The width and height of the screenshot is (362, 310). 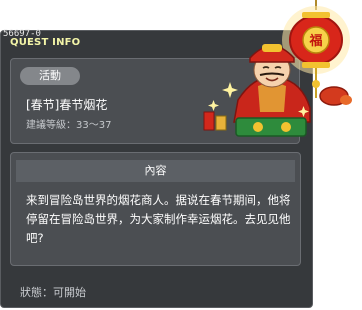 I want to click on lantern-cap, so click(x=316, y=15).